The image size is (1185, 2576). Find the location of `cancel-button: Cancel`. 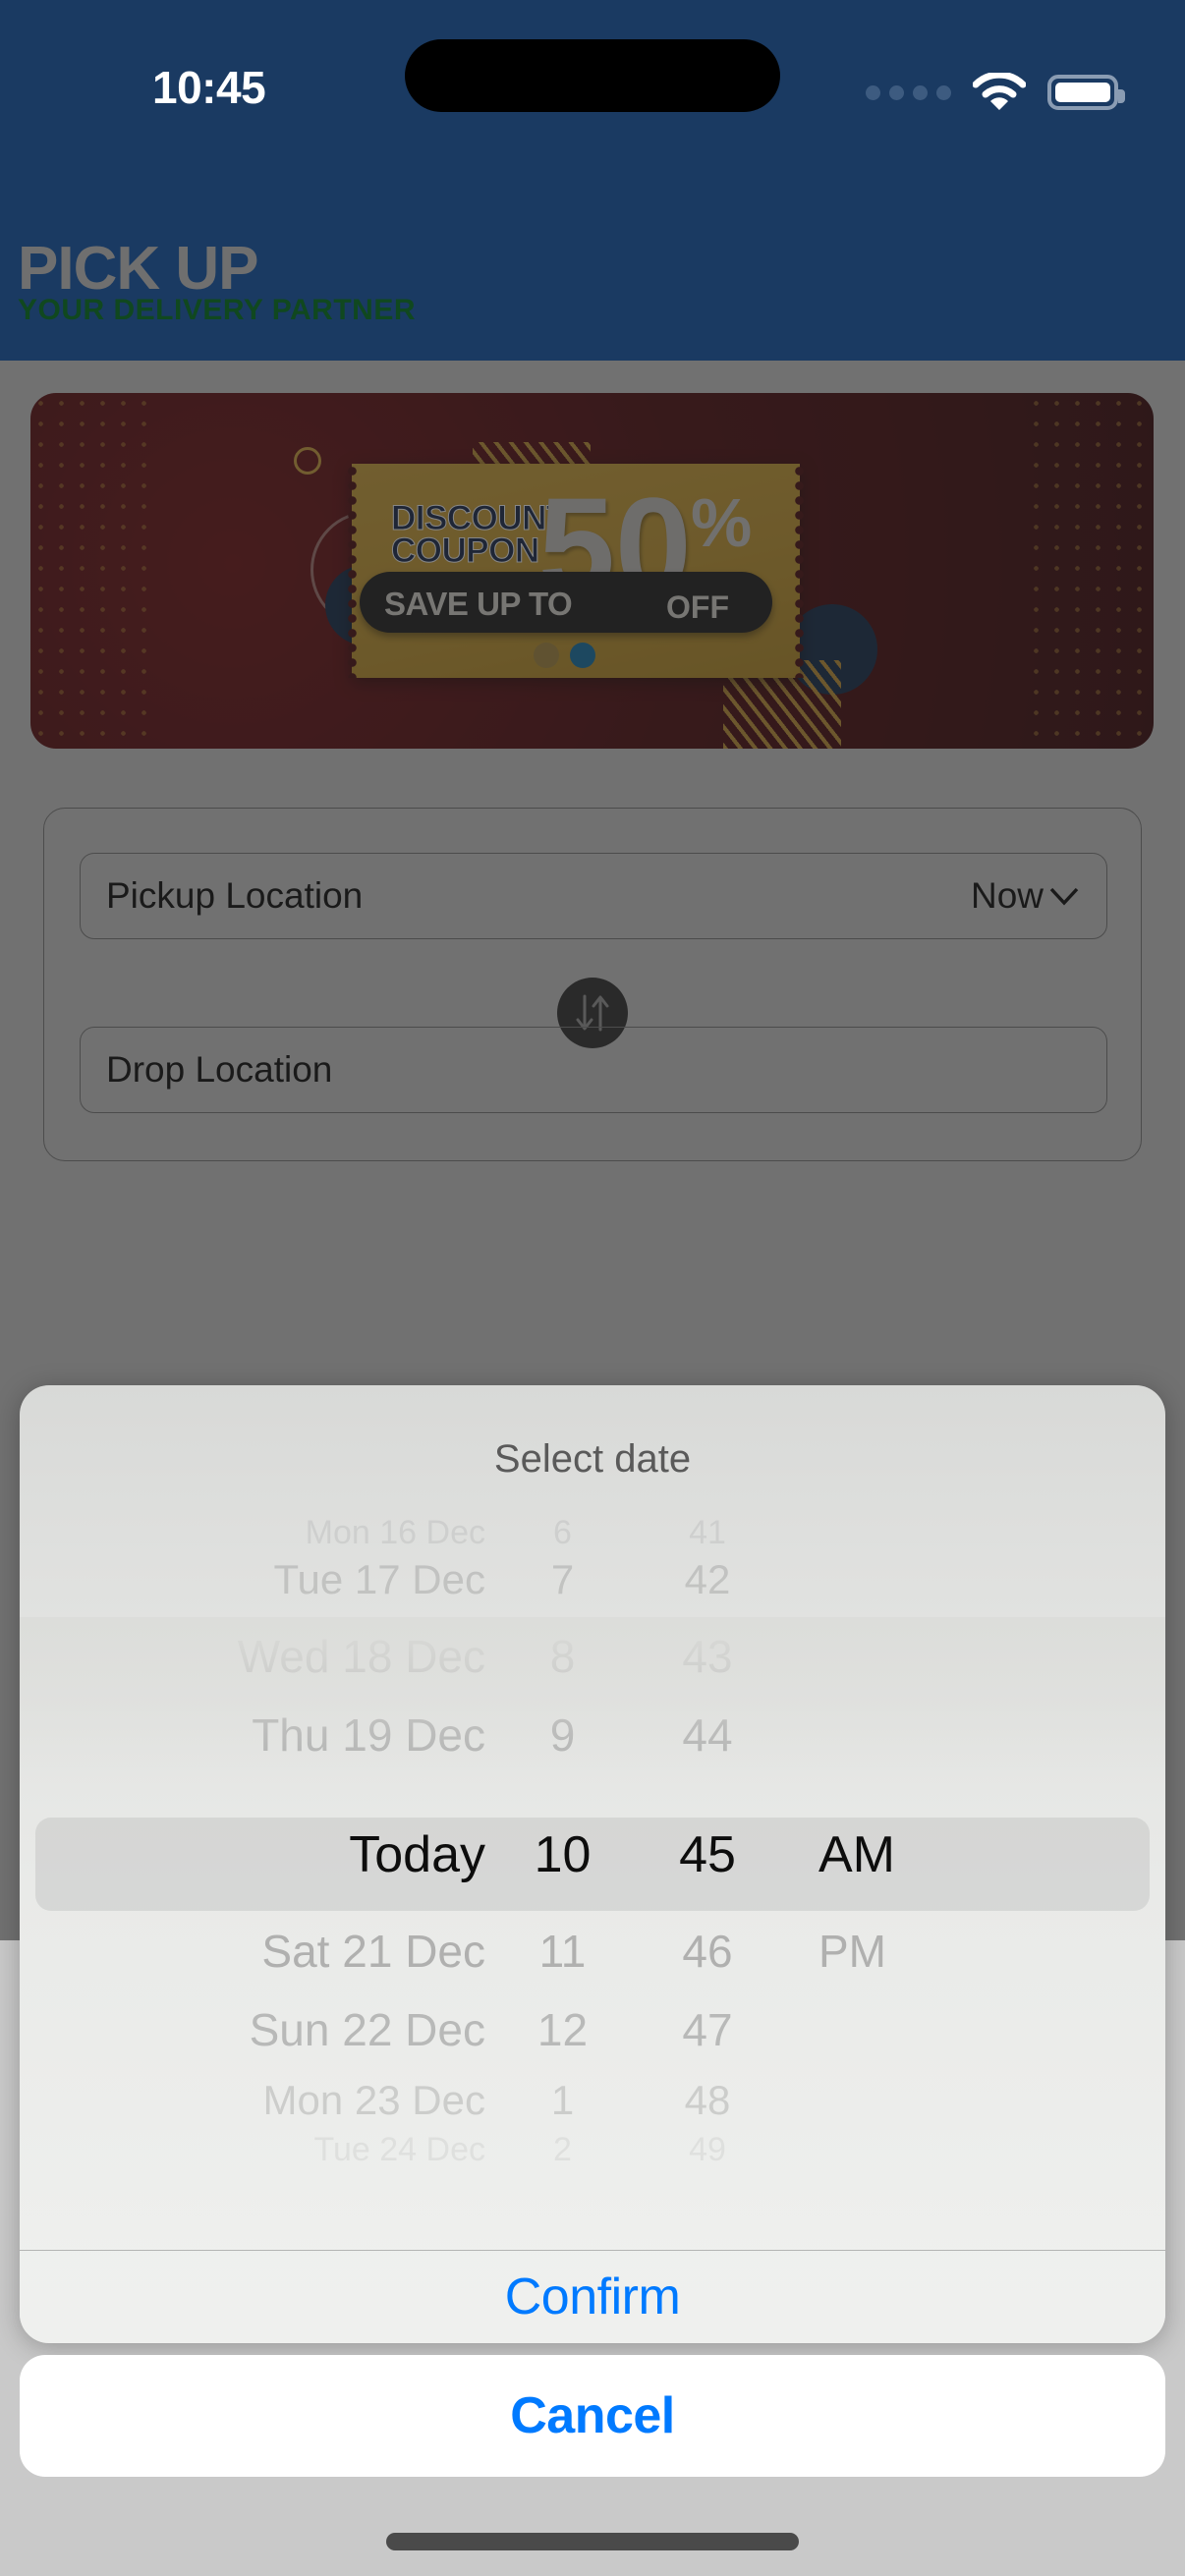

cancel-button: Cancel is located at coordinates (592, 2416).